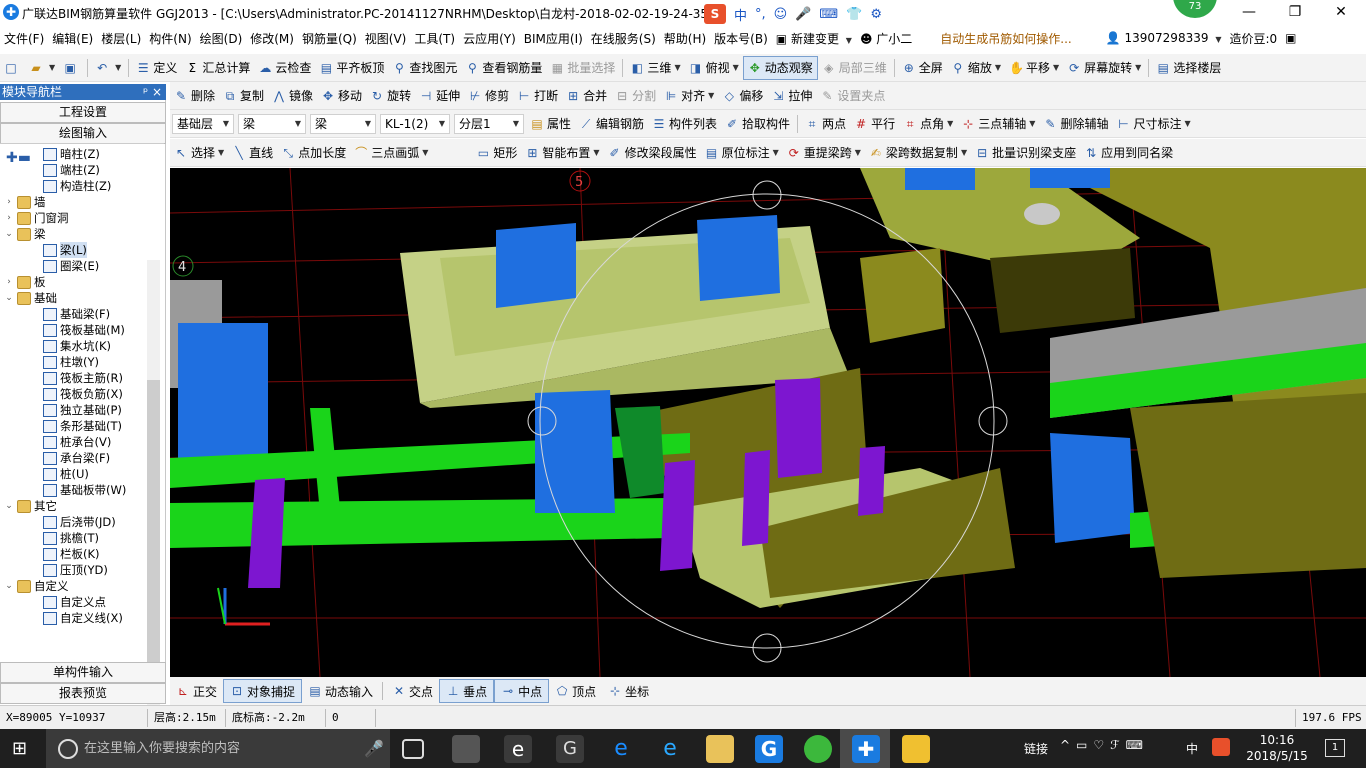  I want to click on green-app-icon, so click(818, 749).